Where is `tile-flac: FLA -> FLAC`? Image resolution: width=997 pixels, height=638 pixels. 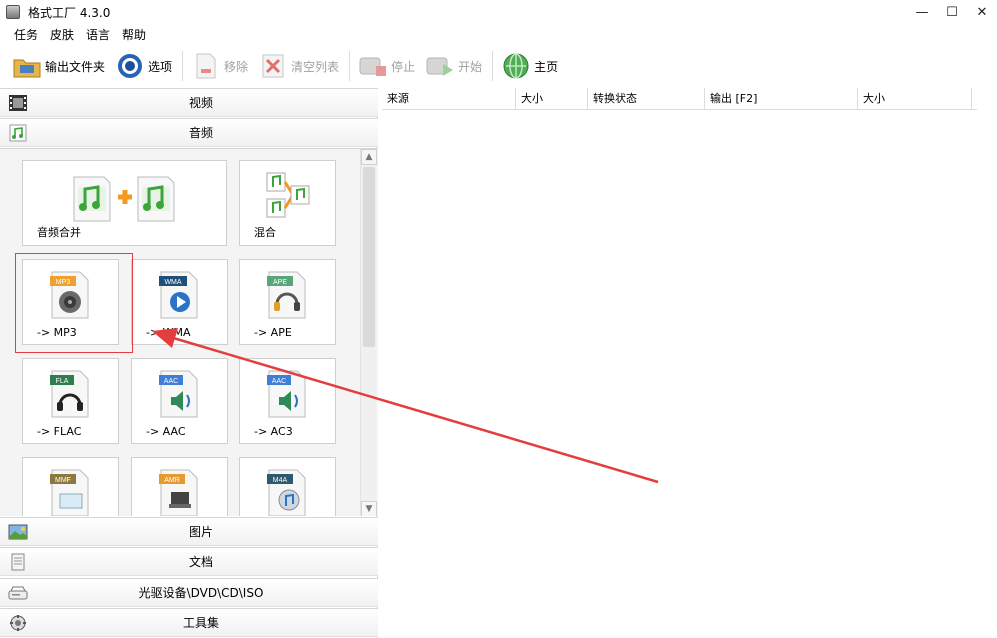 tile-flac: FLA -> FLAC is located at coordinates (70, 401).